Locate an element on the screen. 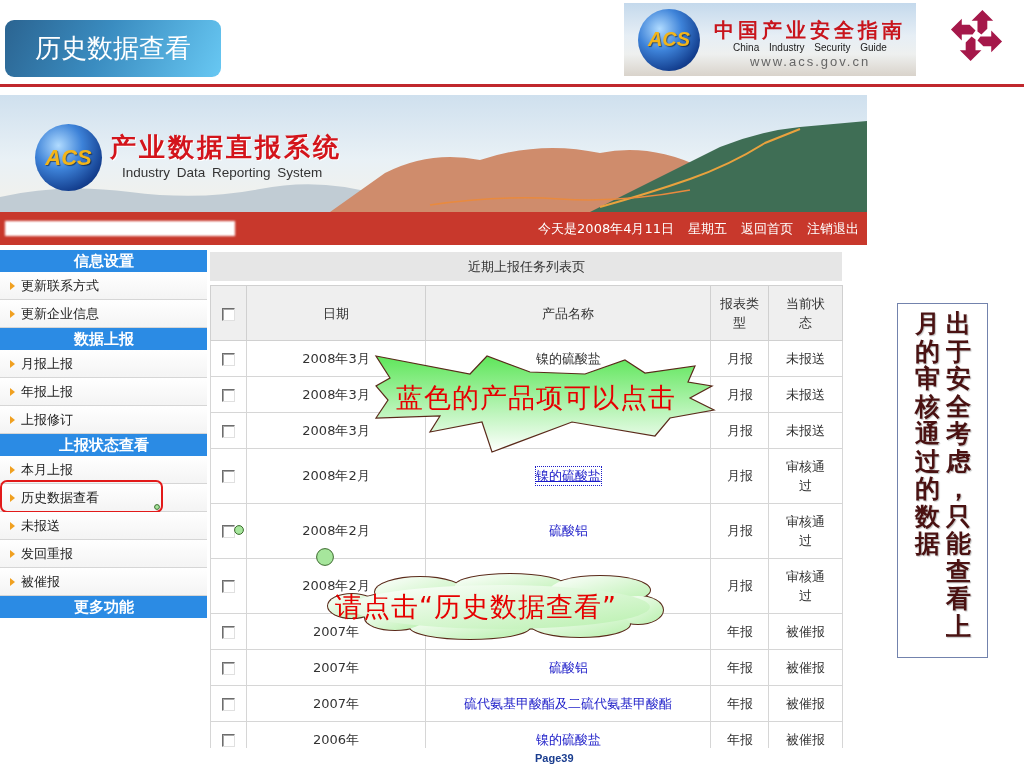  system-title: 产业数据直报系统 is located at coordinates (226, 147).